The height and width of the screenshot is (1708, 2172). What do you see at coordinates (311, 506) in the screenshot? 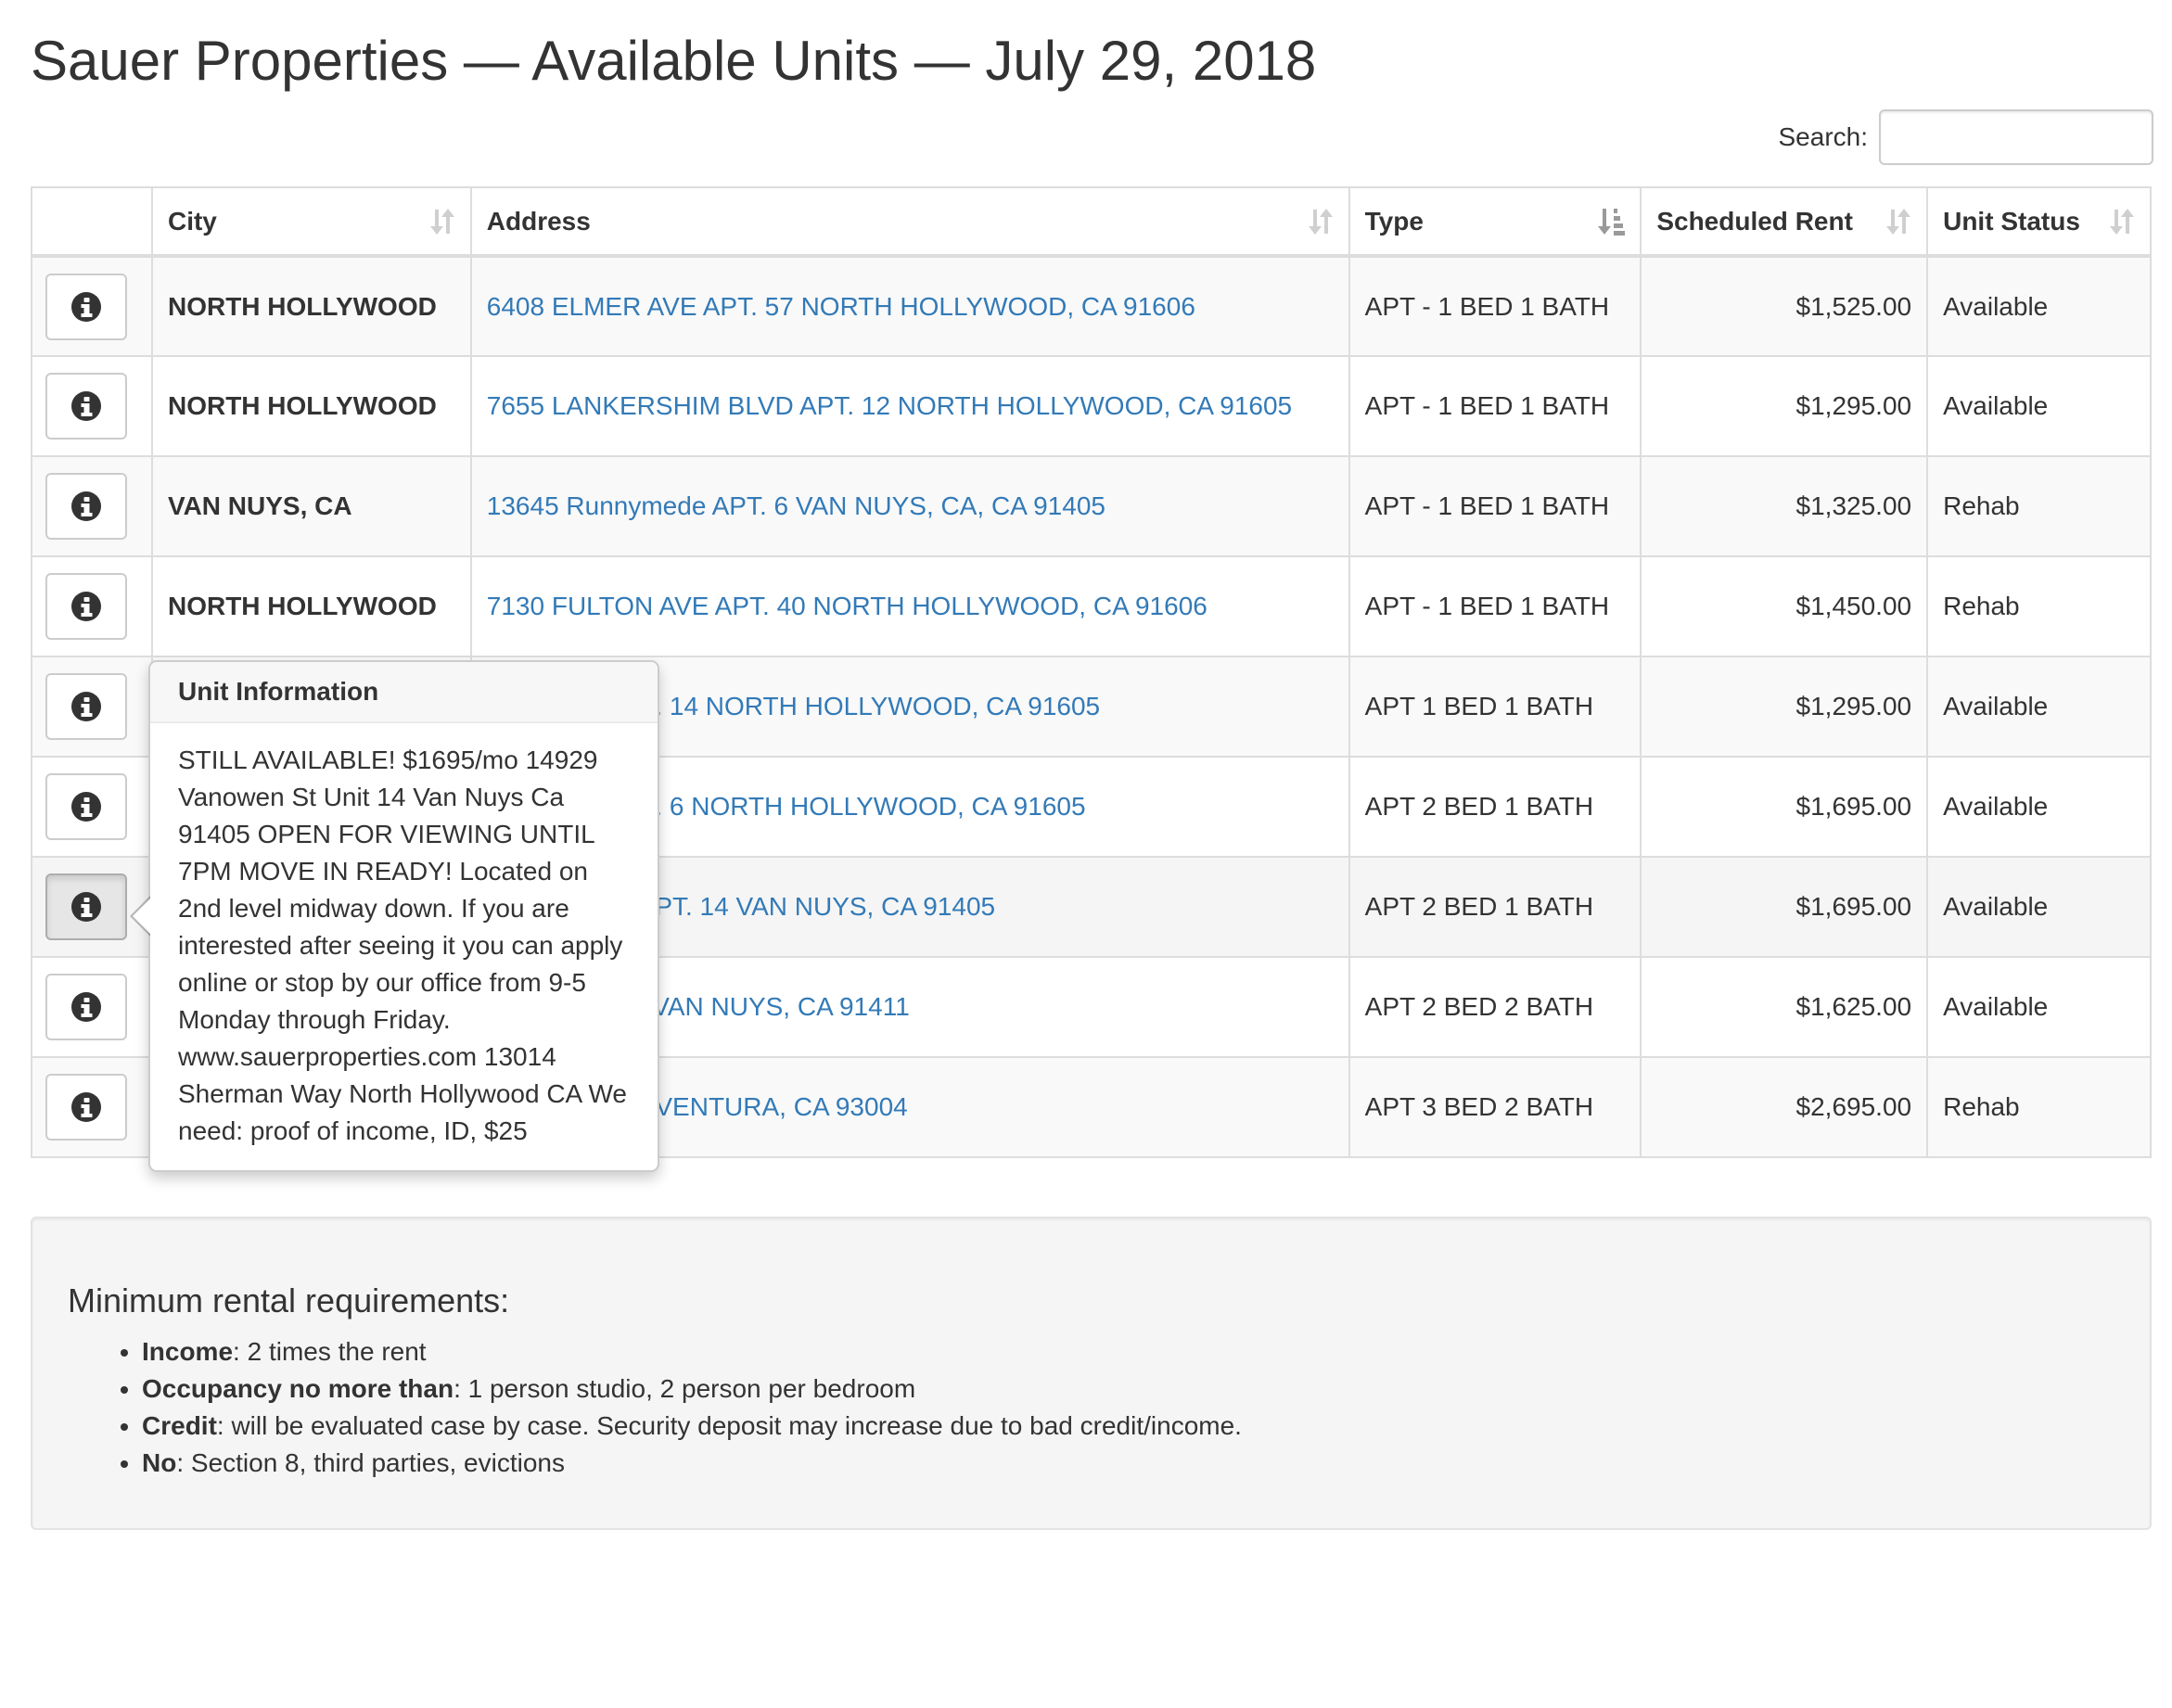
I see `city-cell: VAN NUYS, CA` at bounding box center [311, 506].